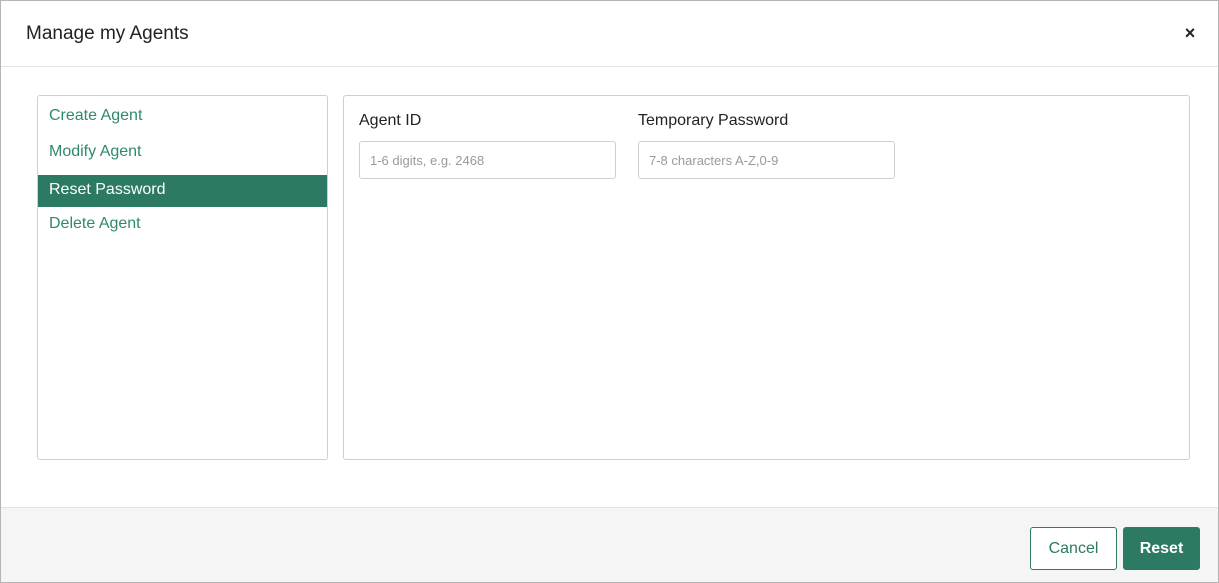  Describe the element at coordinates (713, 120) in the screenshot. I see `temp-password-label: Temporary Password` at that location.